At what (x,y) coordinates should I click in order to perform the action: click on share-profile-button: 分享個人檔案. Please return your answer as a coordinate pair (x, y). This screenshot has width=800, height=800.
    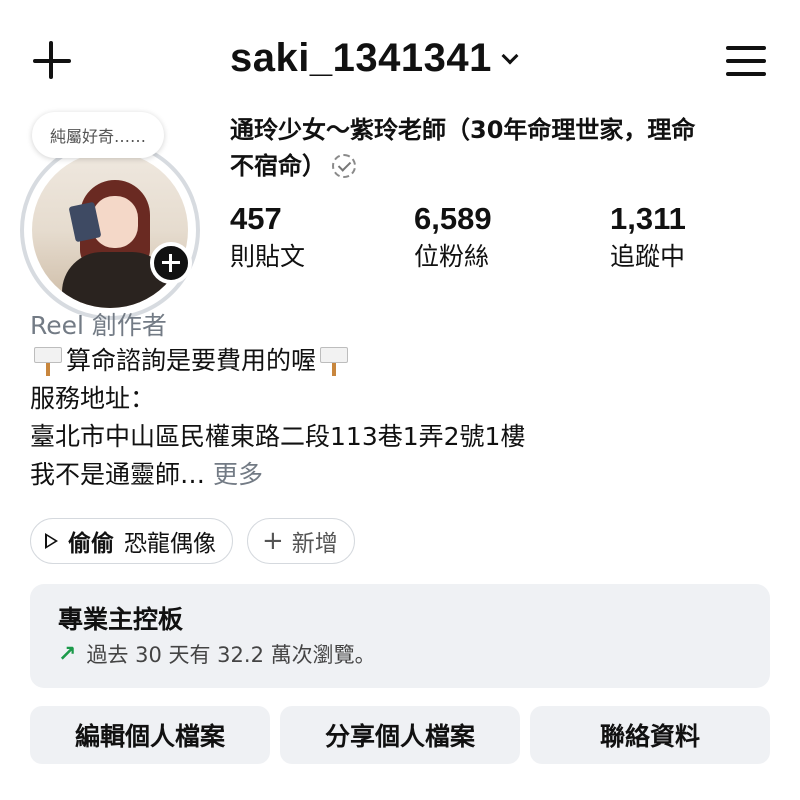
    Looking at the image, I should click on (400, 735).